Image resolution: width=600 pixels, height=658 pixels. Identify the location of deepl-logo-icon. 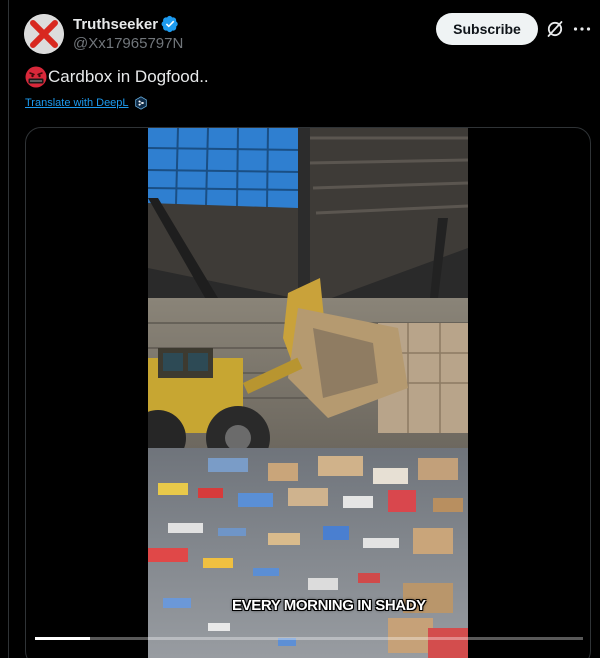
(140, 103).